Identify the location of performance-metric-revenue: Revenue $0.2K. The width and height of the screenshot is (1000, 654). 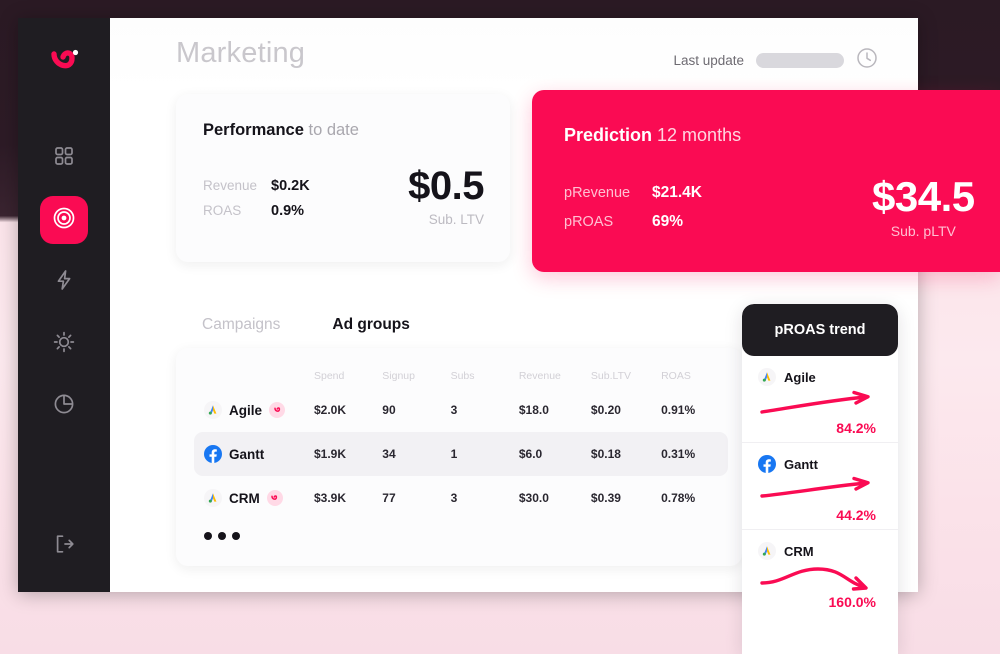
(256, 186).